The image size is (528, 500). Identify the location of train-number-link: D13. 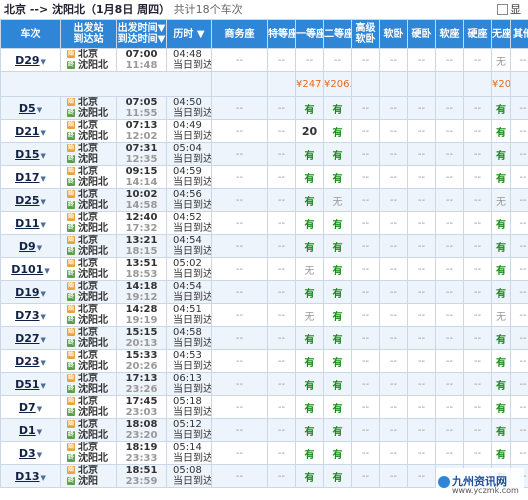
(27, 476).